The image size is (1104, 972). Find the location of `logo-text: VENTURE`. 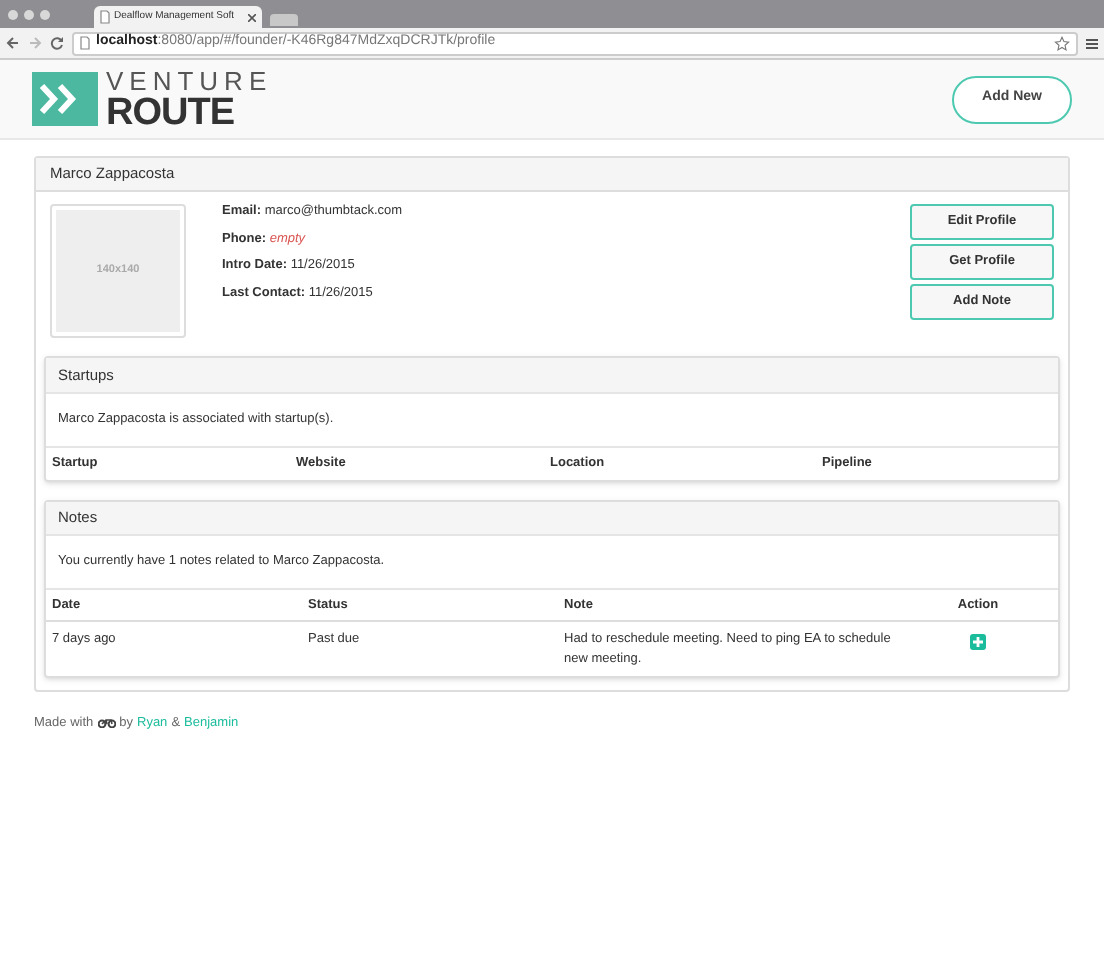

logo-text: VENTURE is located at coordinates (189, 80).